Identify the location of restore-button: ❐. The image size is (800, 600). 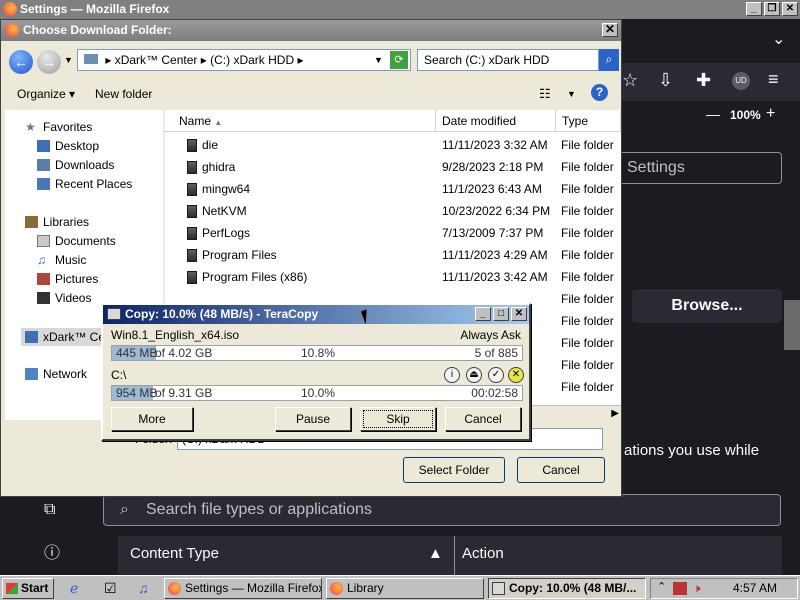
(772, 9).